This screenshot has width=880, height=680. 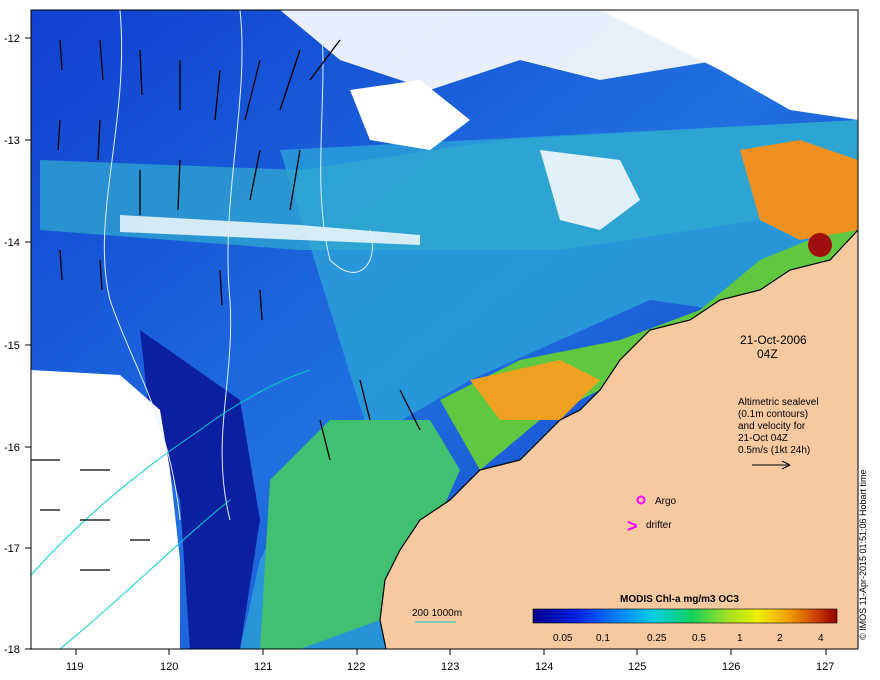 I want to click on colorbar-tick-1: 1, so click(x=740, y=638).